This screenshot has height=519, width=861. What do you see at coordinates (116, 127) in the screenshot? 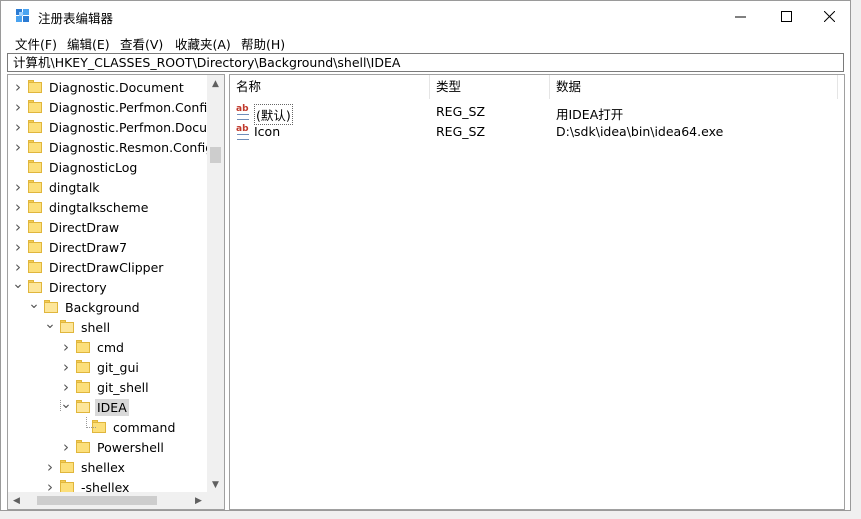
I see `tree-node: › Diagnostic.Perfmon.Docum` at bounding box center [116, 127].